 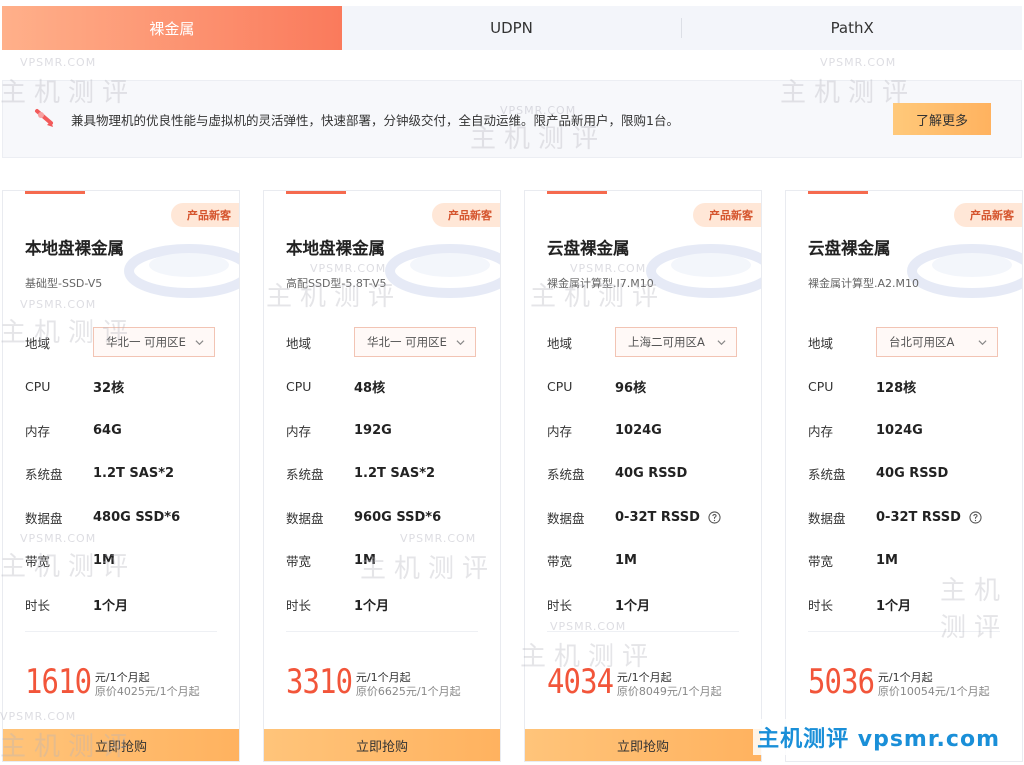 I want to click on tab-udpn: UDPN, so click(x=512, y=28).